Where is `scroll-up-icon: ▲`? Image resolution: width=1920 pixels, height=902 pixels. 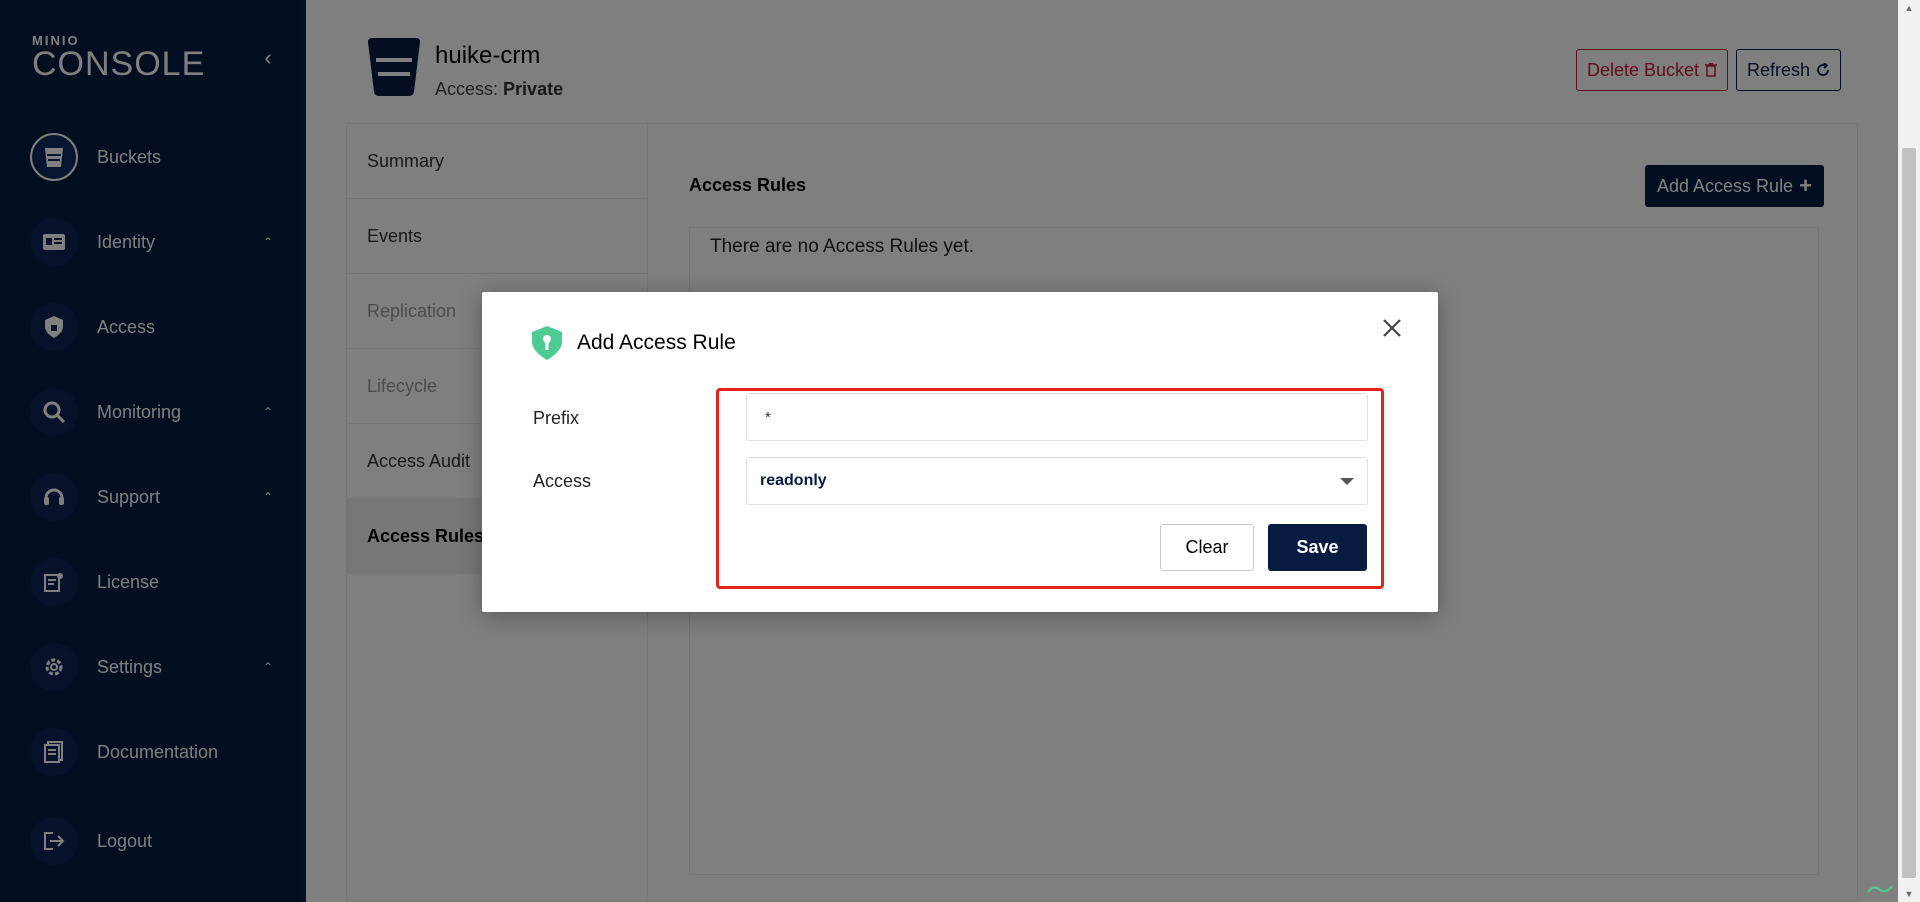
scroll-up-icon: ▲ is located at coordinates (1909, 8).